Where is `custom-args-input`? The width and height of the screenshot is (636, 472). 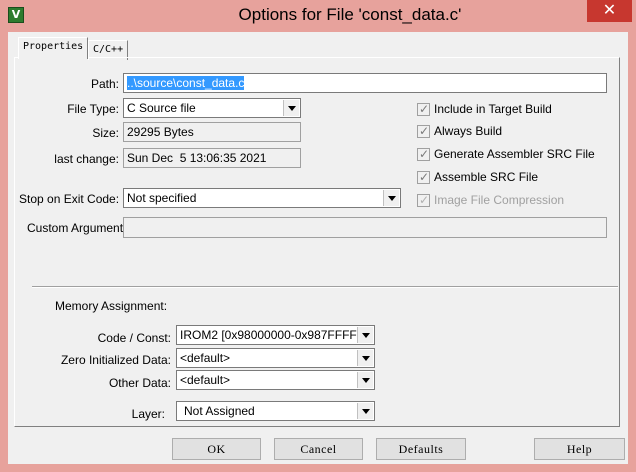 custom-args-input is located at coordinates (365, 227).